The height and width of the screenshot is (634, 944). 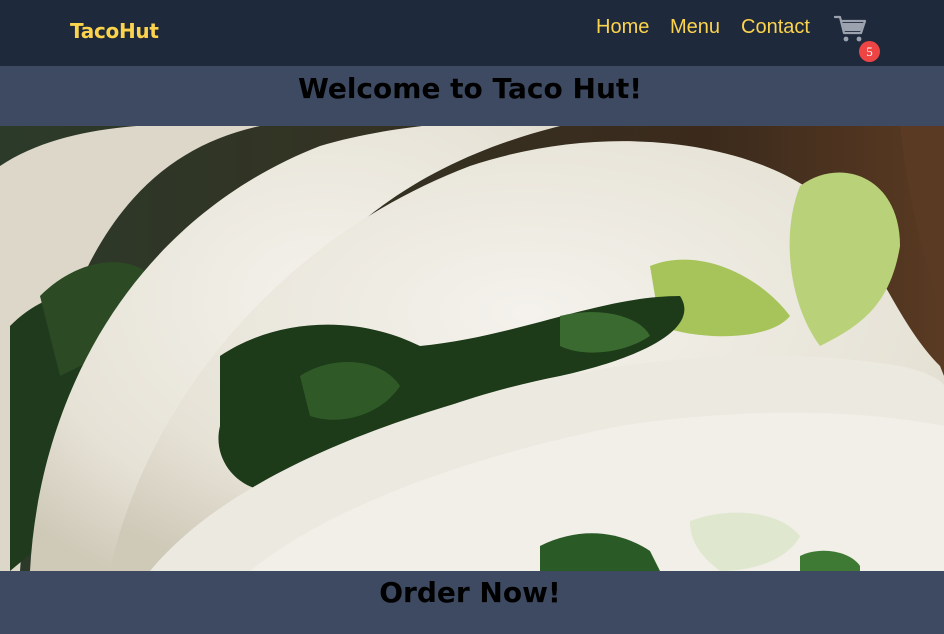 I want to click on brand-logo: TacoHut, so click(x=114, y=31).